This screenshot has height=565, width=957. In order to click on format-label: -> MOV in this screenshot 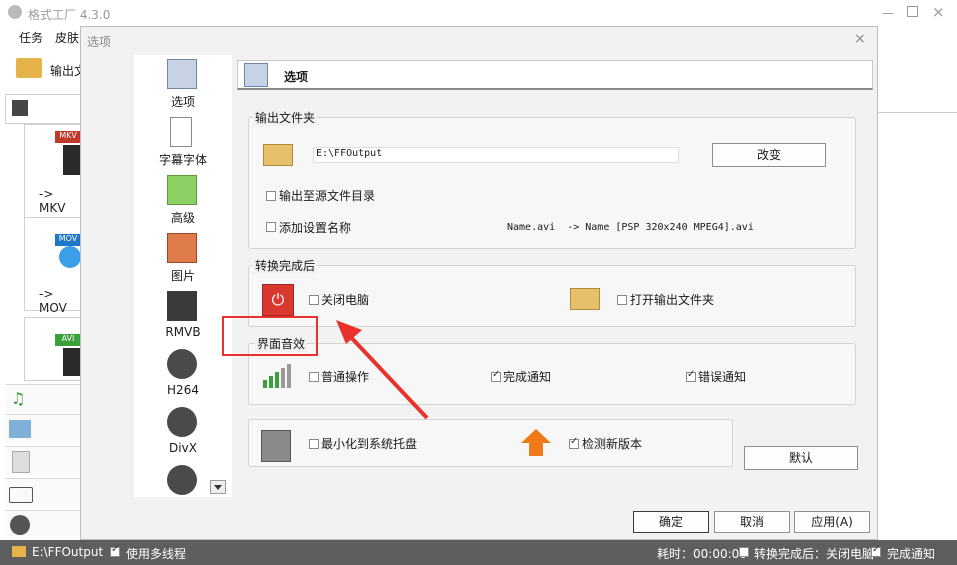, I will do `click(53, 301)`.